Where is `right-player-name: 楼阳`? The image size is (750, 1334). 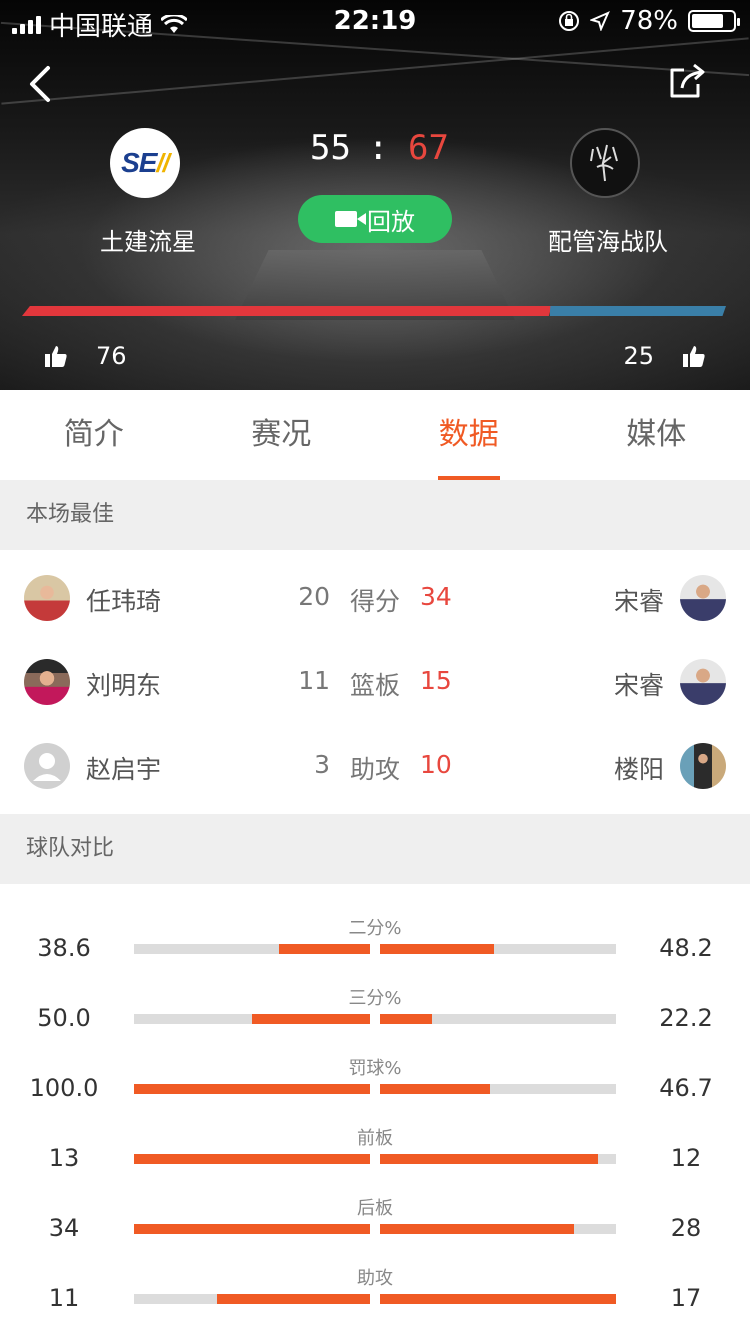
right-player-name: 楼阳 is located at coordinates (638, 769).